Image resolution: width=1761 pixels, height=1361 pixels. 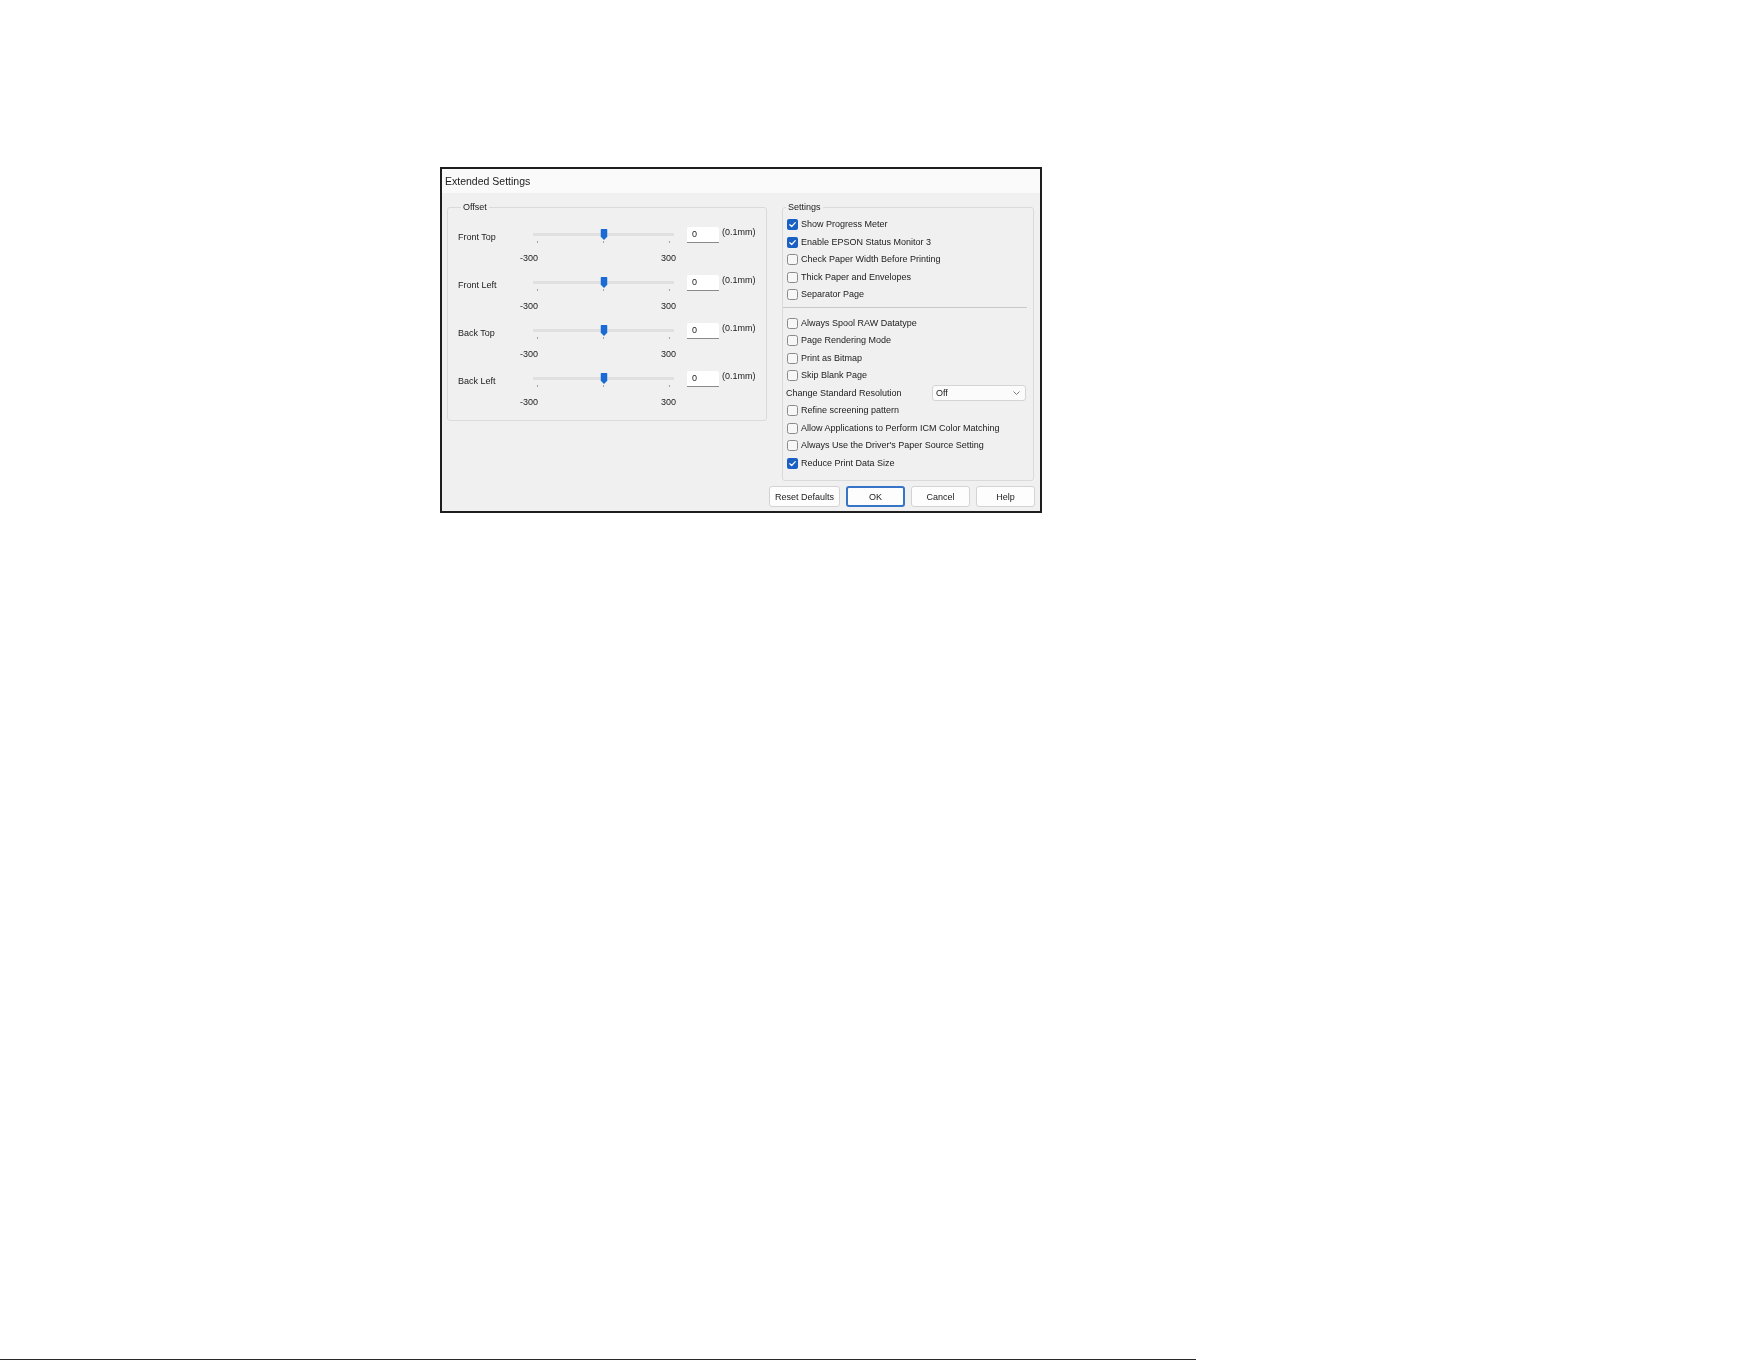 I want to click on slider-label: Back Top, so click(x=477, y=333).